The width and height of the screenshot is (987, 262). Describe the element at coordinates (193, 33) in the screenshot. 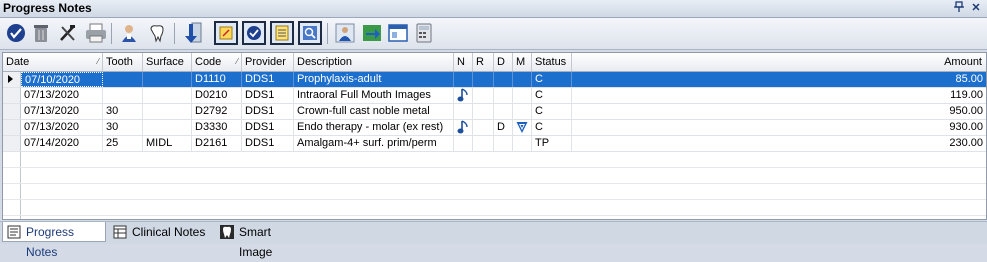

I see `download-arrow-icon` at that location.